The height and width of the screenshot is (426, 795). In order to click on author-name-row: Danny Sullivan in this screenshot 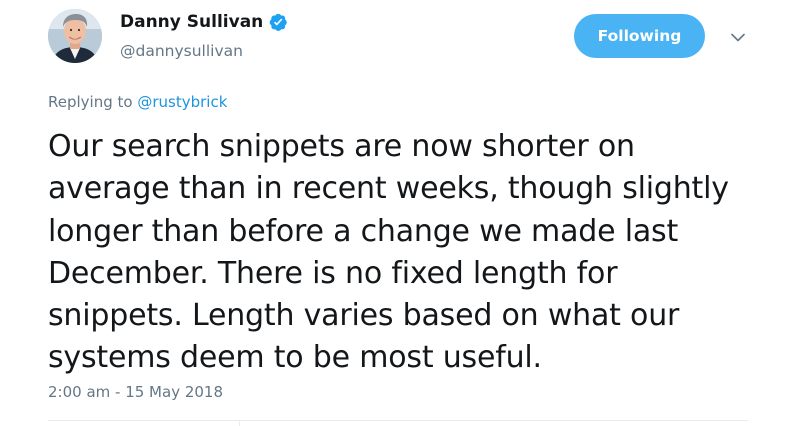, I will do `click(204, 22)`.